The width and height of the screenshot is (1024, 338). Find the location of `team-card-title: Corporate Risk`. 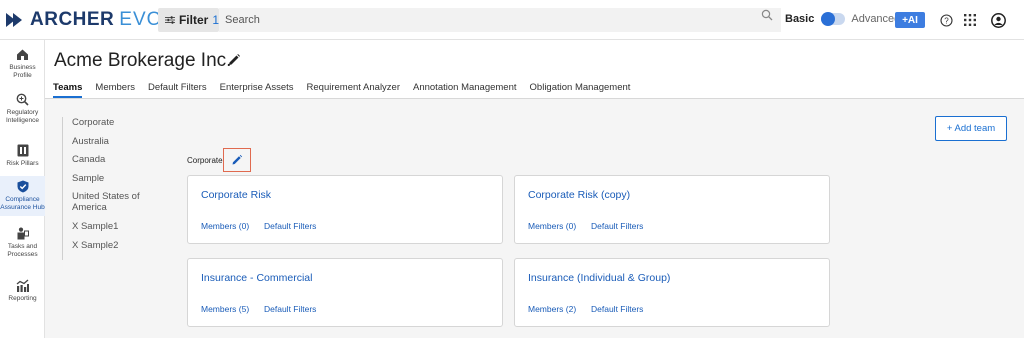

team-card-title: Corporate Risk is located at coordinates (236, 195).